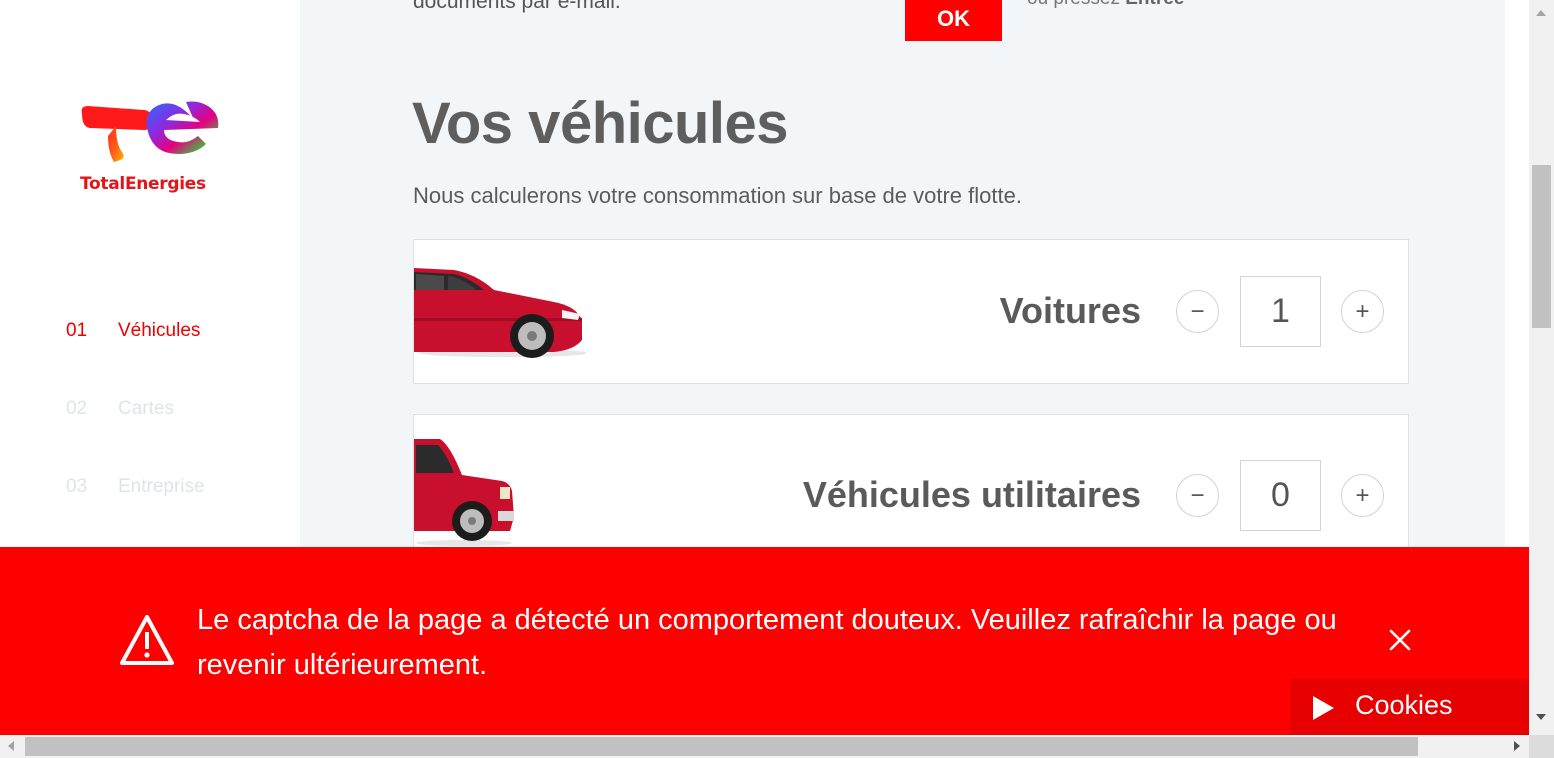  Describe the element at coordinates (147, 640) in the screenshot. I see `warning-icon` at that location.